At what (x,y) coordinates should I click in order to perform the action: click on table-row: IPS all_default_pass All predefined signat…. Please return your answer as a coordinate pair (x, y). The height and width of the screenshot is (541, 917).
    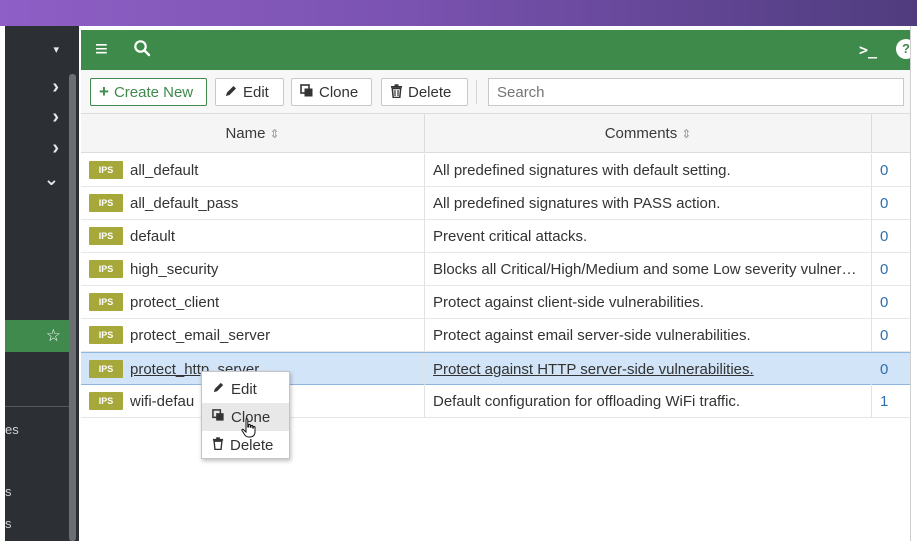
    Looking at the image, I should click on (495, 203).